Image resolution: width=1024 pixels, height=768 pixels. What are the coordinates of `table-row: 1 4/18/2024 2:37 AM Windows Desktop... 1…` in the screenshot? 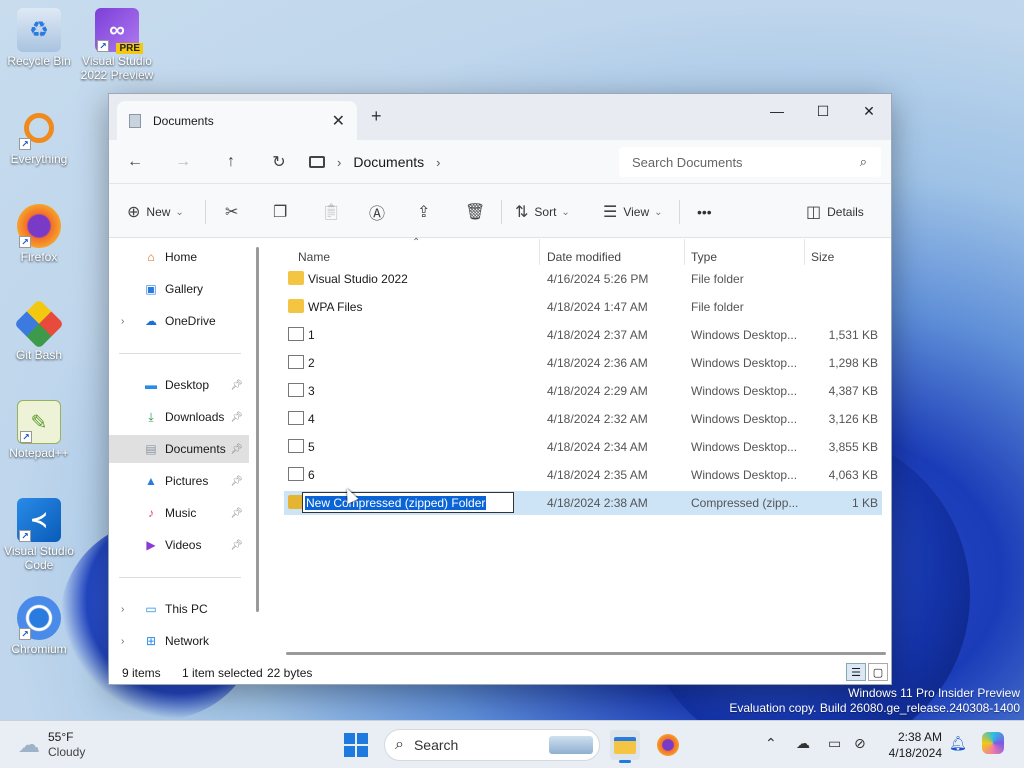 It's located at (583, 335).